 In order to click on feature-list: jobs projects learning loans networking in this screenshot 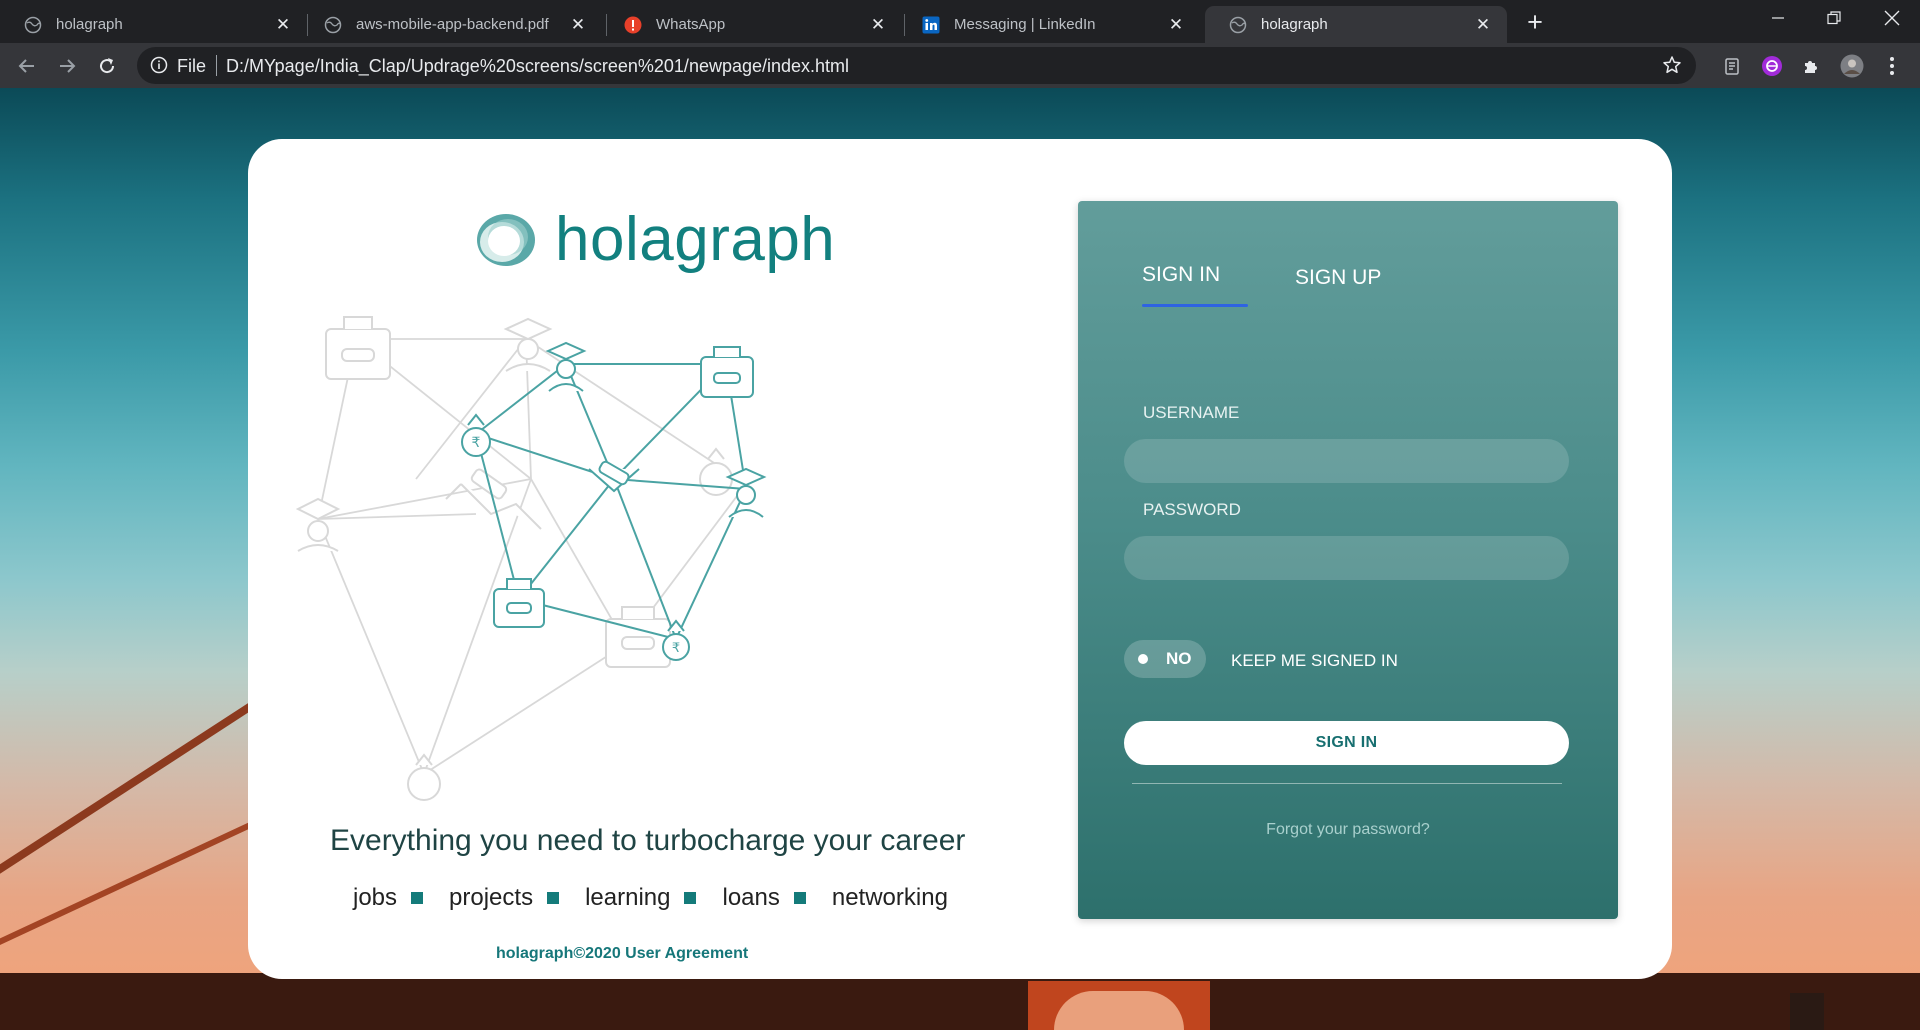, I will do `click(650, 898)`.